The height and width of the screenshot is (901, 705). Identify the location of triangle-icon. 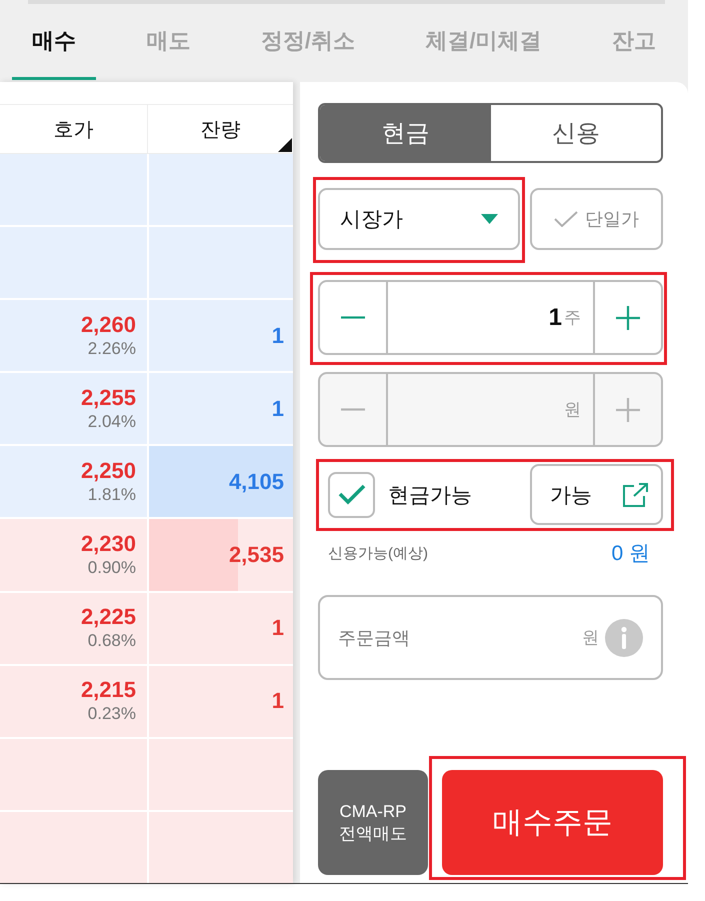
(285, 145).